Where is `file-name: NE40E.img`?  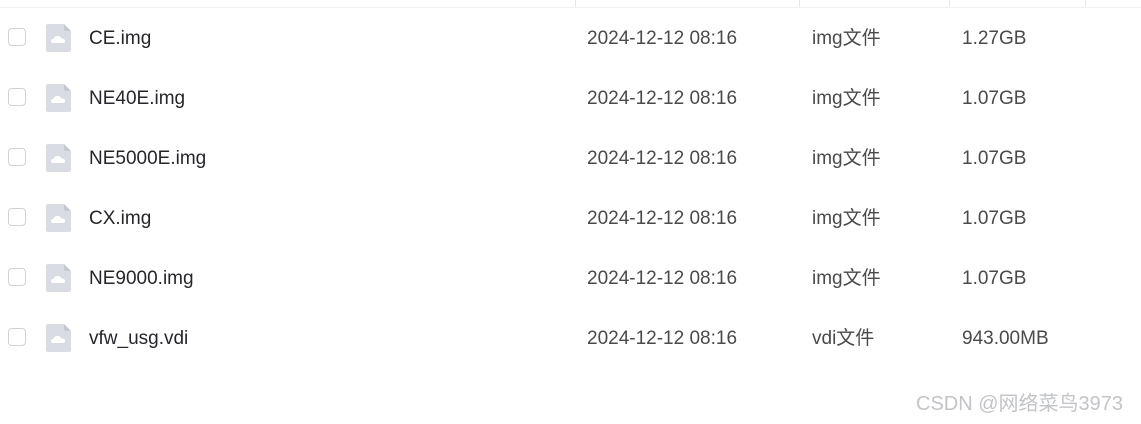
file-name: NE40E.img is located at coordinates (137, 98).